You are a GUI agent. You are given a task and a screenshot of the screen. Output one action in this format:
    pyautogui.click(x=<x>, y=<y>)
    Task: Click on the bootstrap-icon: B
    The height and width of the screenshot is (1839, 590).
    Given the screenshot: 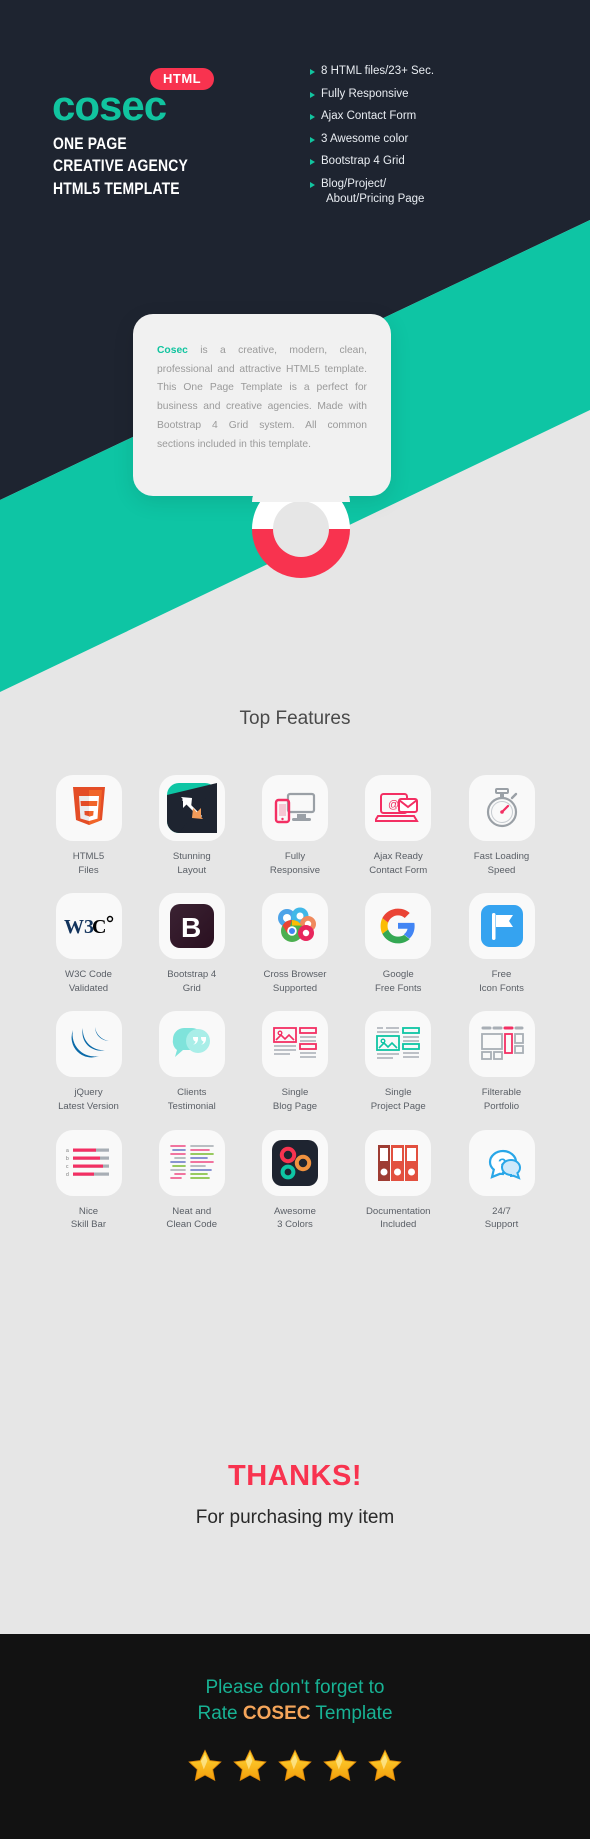 What is the action you would take?
    pyautogui.click(x=191, y=926)
    